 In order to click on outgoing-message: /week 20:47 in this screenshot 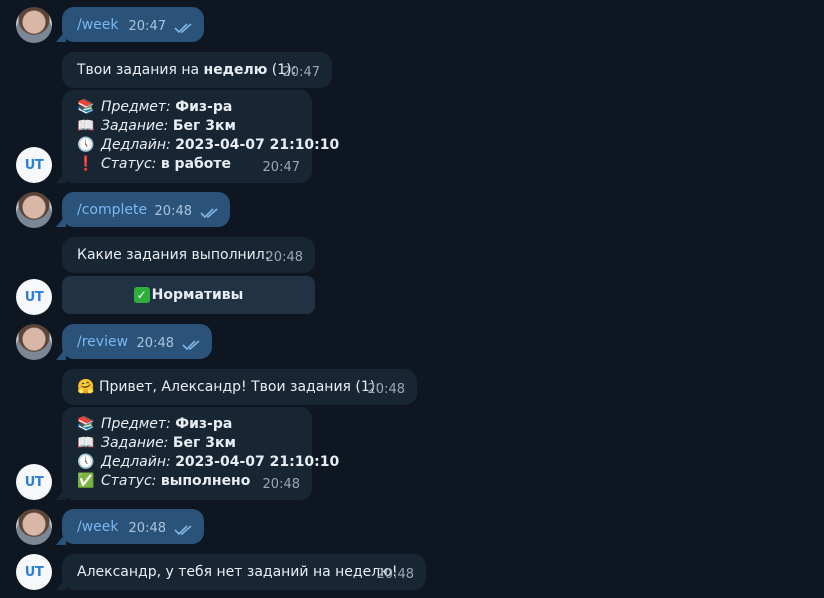, I will do `click(133, 24)`.